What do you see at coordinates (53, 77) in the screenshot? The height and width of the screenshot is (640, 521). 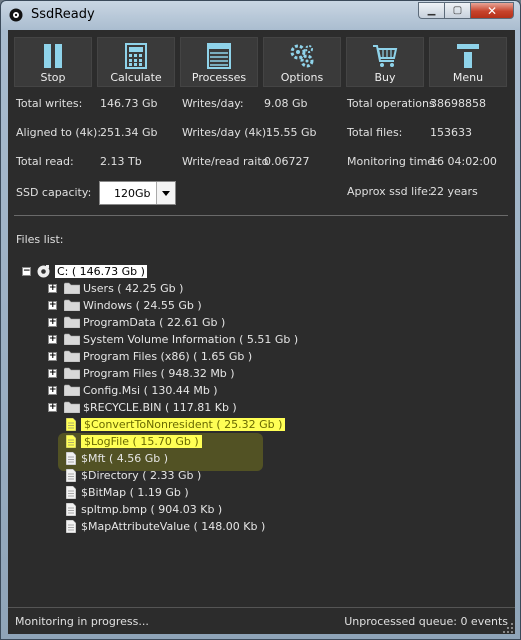 I see `stop-label: Stop` at bounding box center [53, 77].